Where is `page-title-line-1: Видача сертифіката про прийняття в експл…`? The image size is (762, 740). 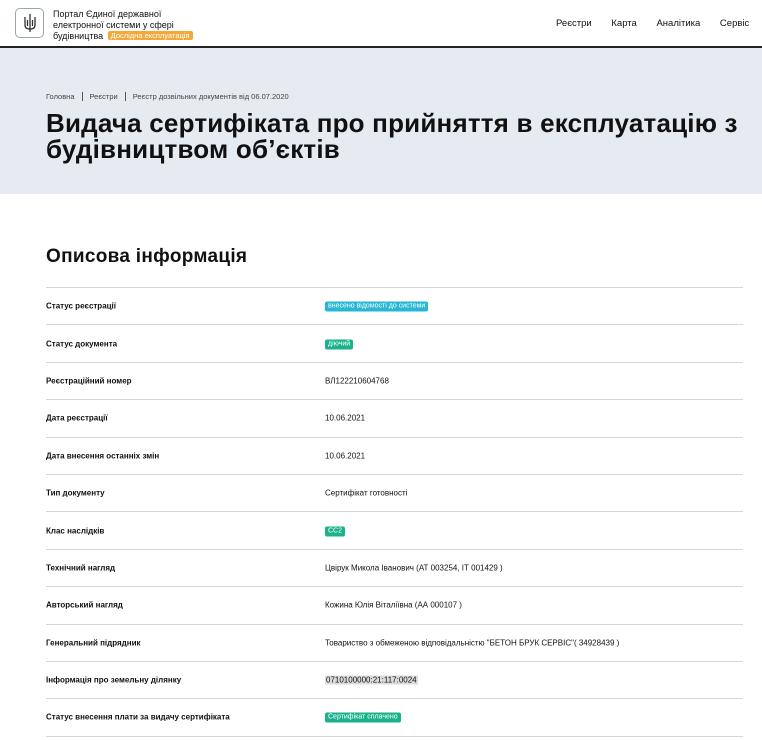
page-title-line-1: Видача сертифіката про прийняття в експл… is located at coordinates (392, 123).